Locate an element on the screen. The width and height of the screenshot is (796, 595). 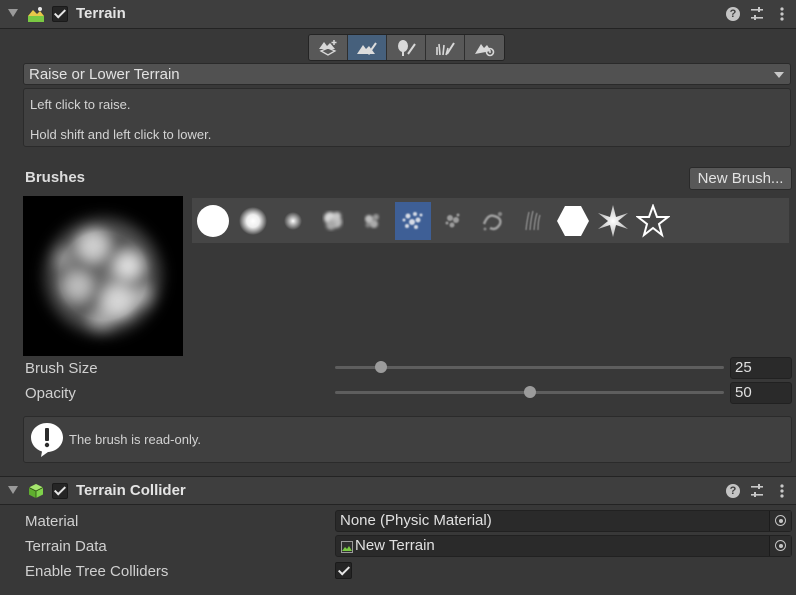
tree-colliders-label: Enable Tree Colliders is located at coordinates (97, 571).